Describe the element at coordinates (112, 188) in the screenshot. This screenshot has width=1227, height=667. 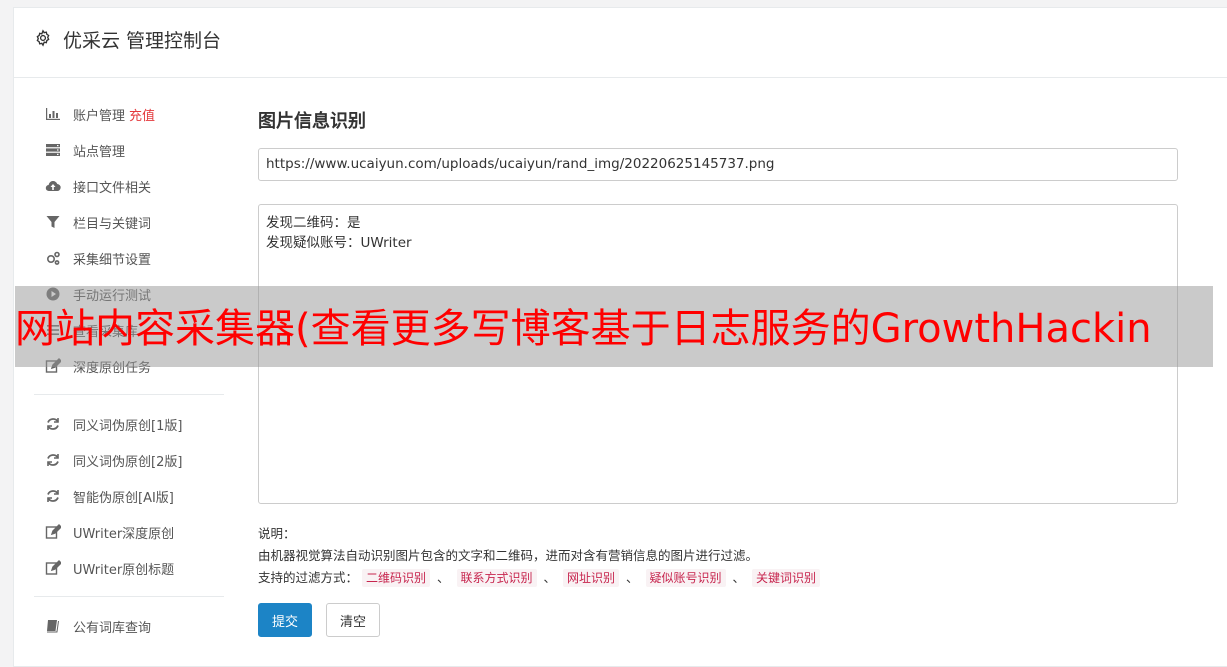
I see `sidebar-item-label: 接口文件相关` at that location.